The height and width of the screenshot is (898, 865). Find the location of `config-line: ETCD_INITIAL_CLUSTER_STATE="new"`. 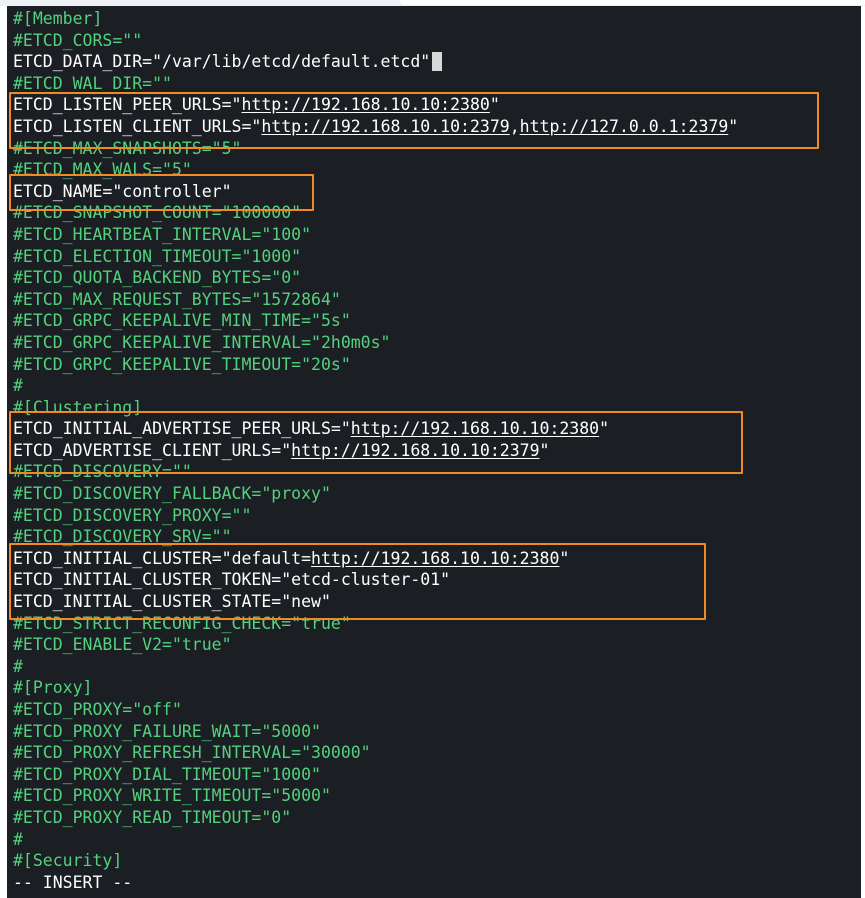

config-line: ETCD_INITIAL_CLUSTER_STATE="new" is located at coordinates (375, 602).